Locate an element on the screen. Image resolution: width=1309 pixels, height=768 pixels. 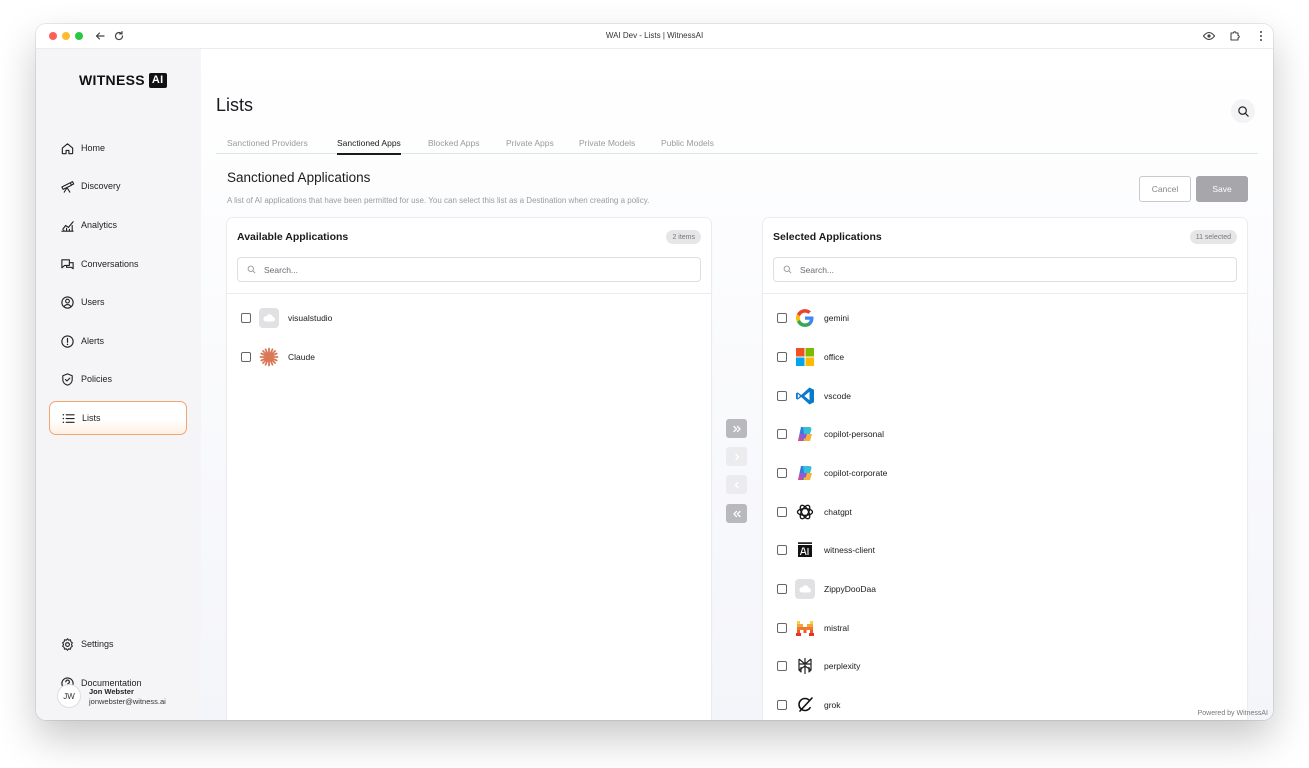
page-title: Lists is located at coordinates (235, 105).